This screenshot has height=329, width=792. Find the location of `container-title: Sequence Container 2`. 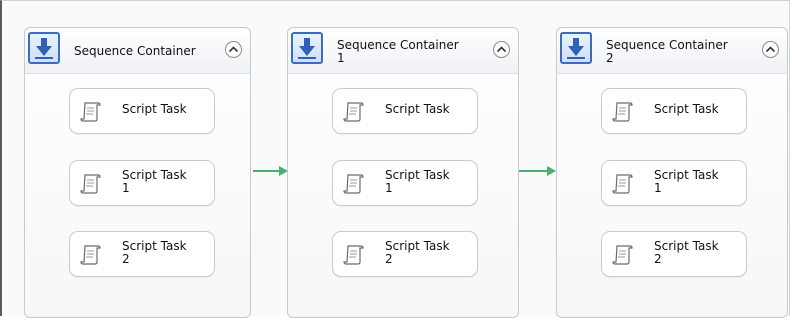

container-title: Sequence Container 2 is located at coordinates (667, 51).